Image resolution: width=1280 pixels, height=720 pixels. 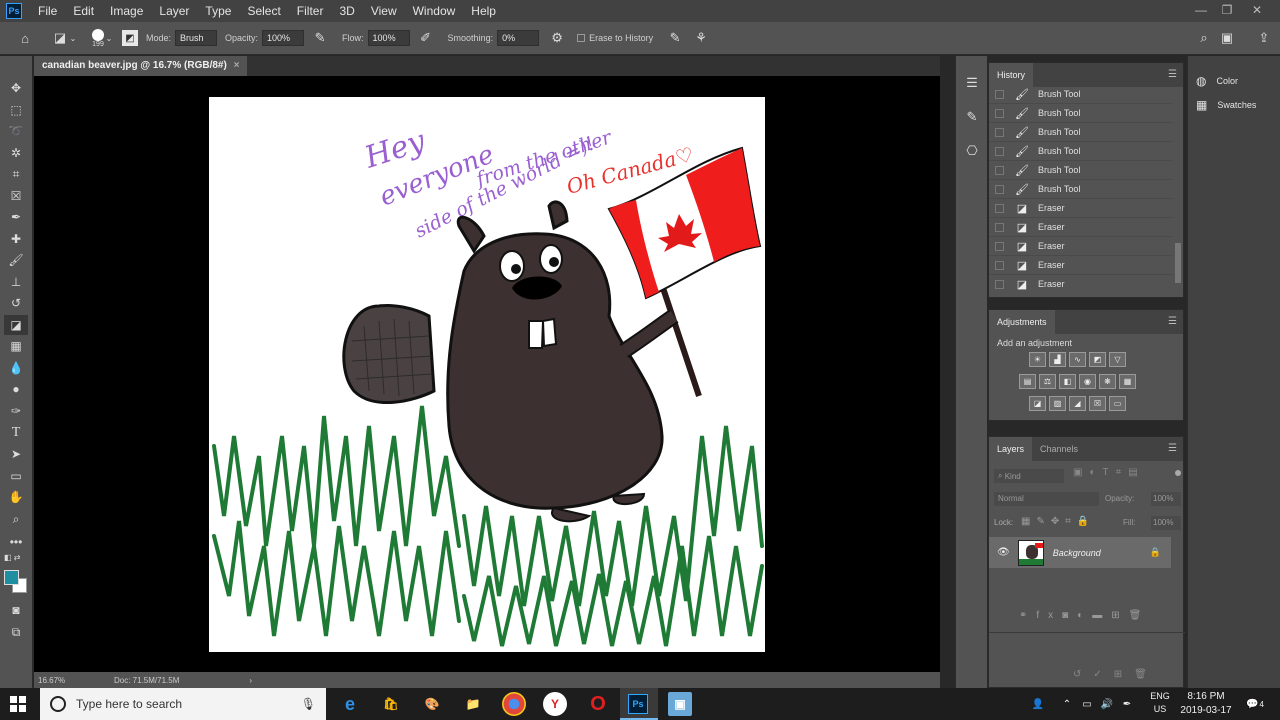 I want to click on menu-help: Help, so click(x=483, y=11).